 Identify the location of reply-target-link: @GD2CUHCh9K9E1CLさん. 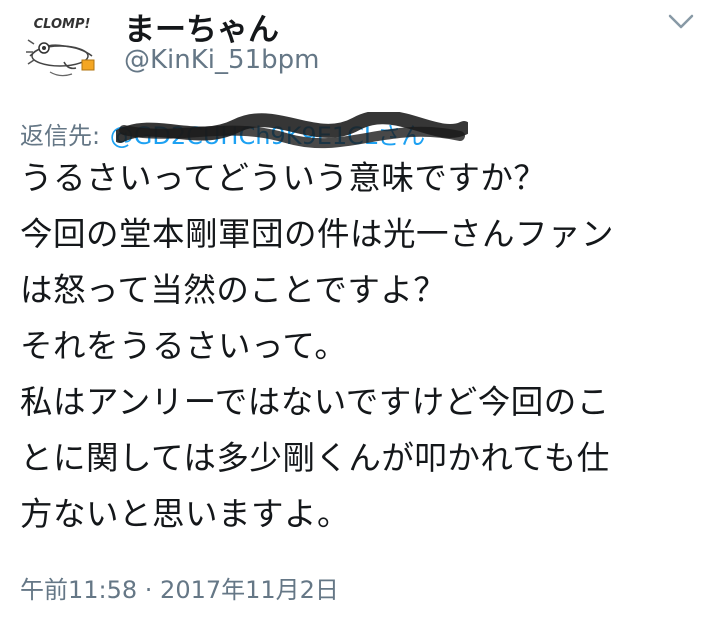
(288, 131).